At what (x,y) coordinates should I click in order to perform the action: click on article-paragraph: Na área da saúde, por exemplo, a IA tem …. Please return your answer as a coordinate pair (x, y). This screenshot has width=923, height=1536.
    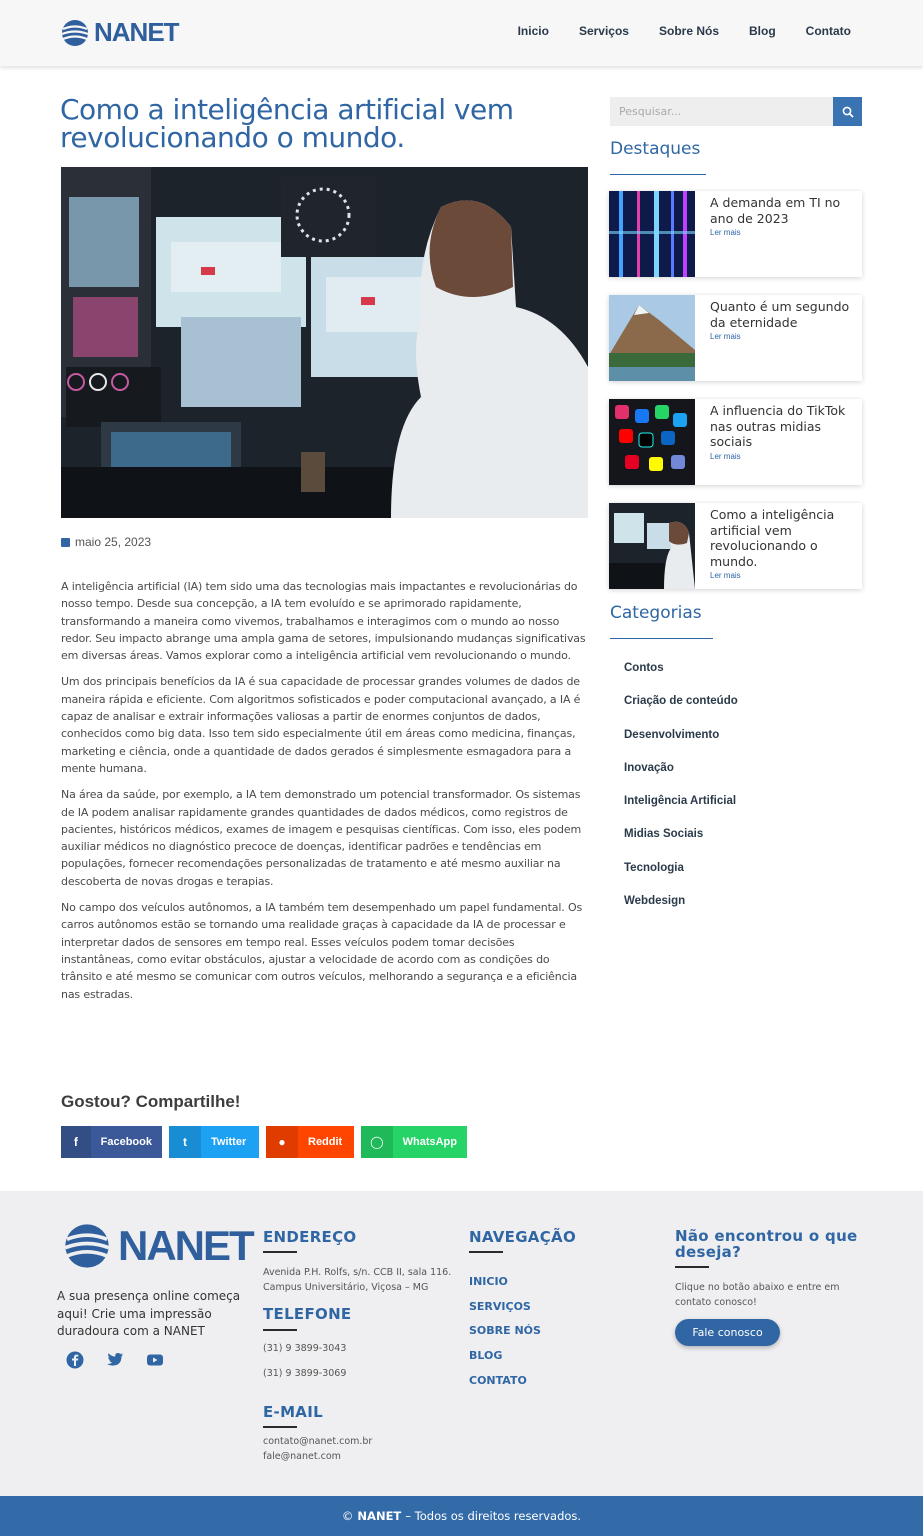
    Looking at the image, I should click on (321, 838).